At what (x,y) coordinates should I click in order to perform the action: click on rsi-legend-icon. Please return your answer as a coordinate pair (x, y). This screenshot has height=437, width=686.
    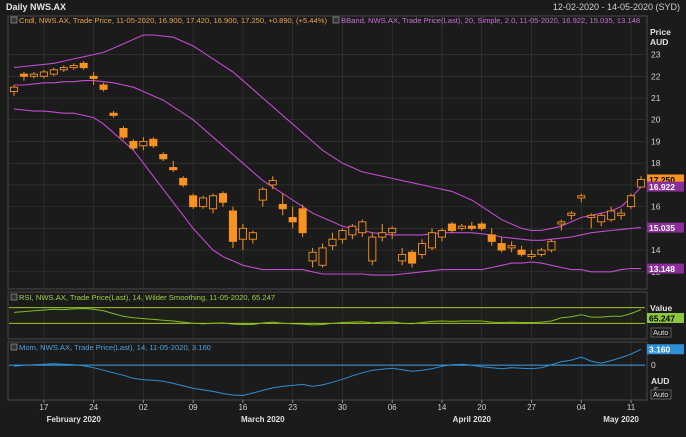
    Looking at the image, I should click on (14, 297).